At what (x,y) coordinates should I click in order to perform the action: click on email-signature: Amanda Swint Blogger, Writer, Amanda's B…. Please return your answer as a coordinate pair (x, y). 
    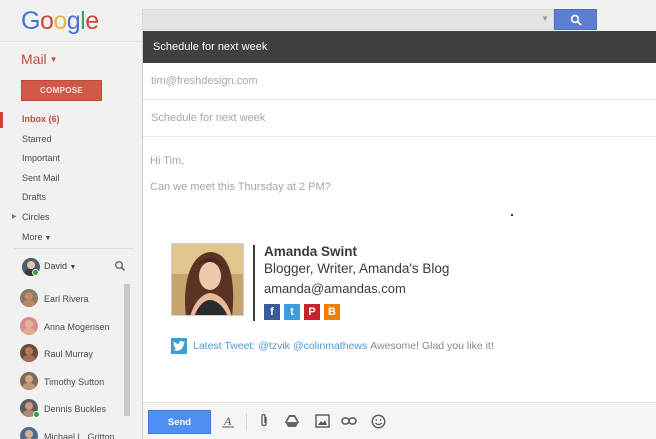
    Looking at the image, I should click on (406, 288).